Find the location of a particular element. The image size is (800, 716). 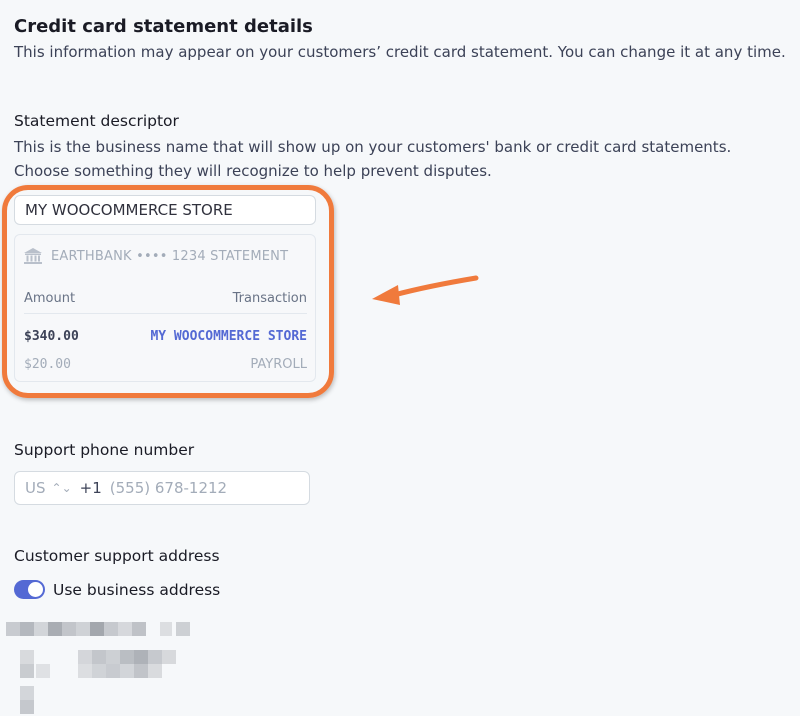

chevron-updown-icon: ⌃⌄ is located at coordinates (61, 488).